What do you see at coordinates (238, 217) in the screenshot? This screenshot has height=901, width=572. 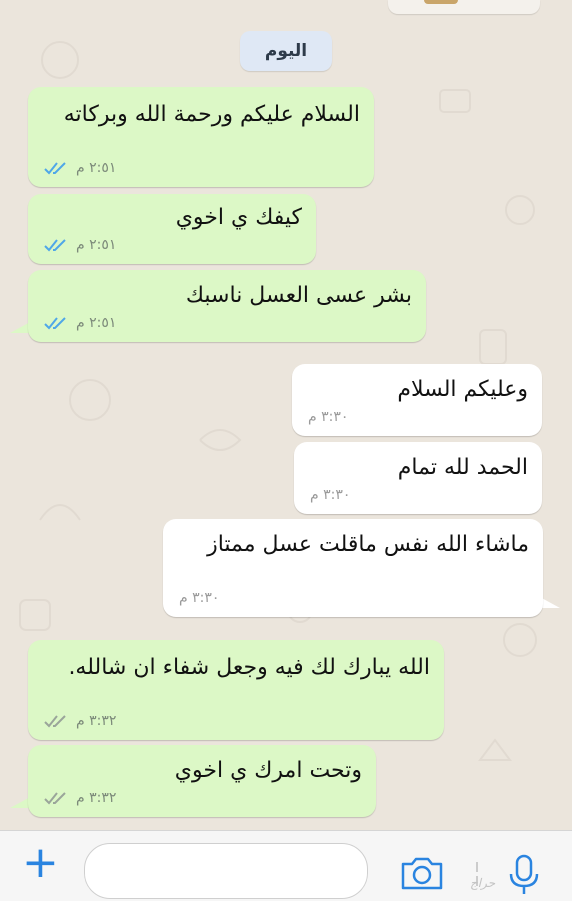 I see `message-text: كيفك ي اخوي` at bounding box center [238, 217].